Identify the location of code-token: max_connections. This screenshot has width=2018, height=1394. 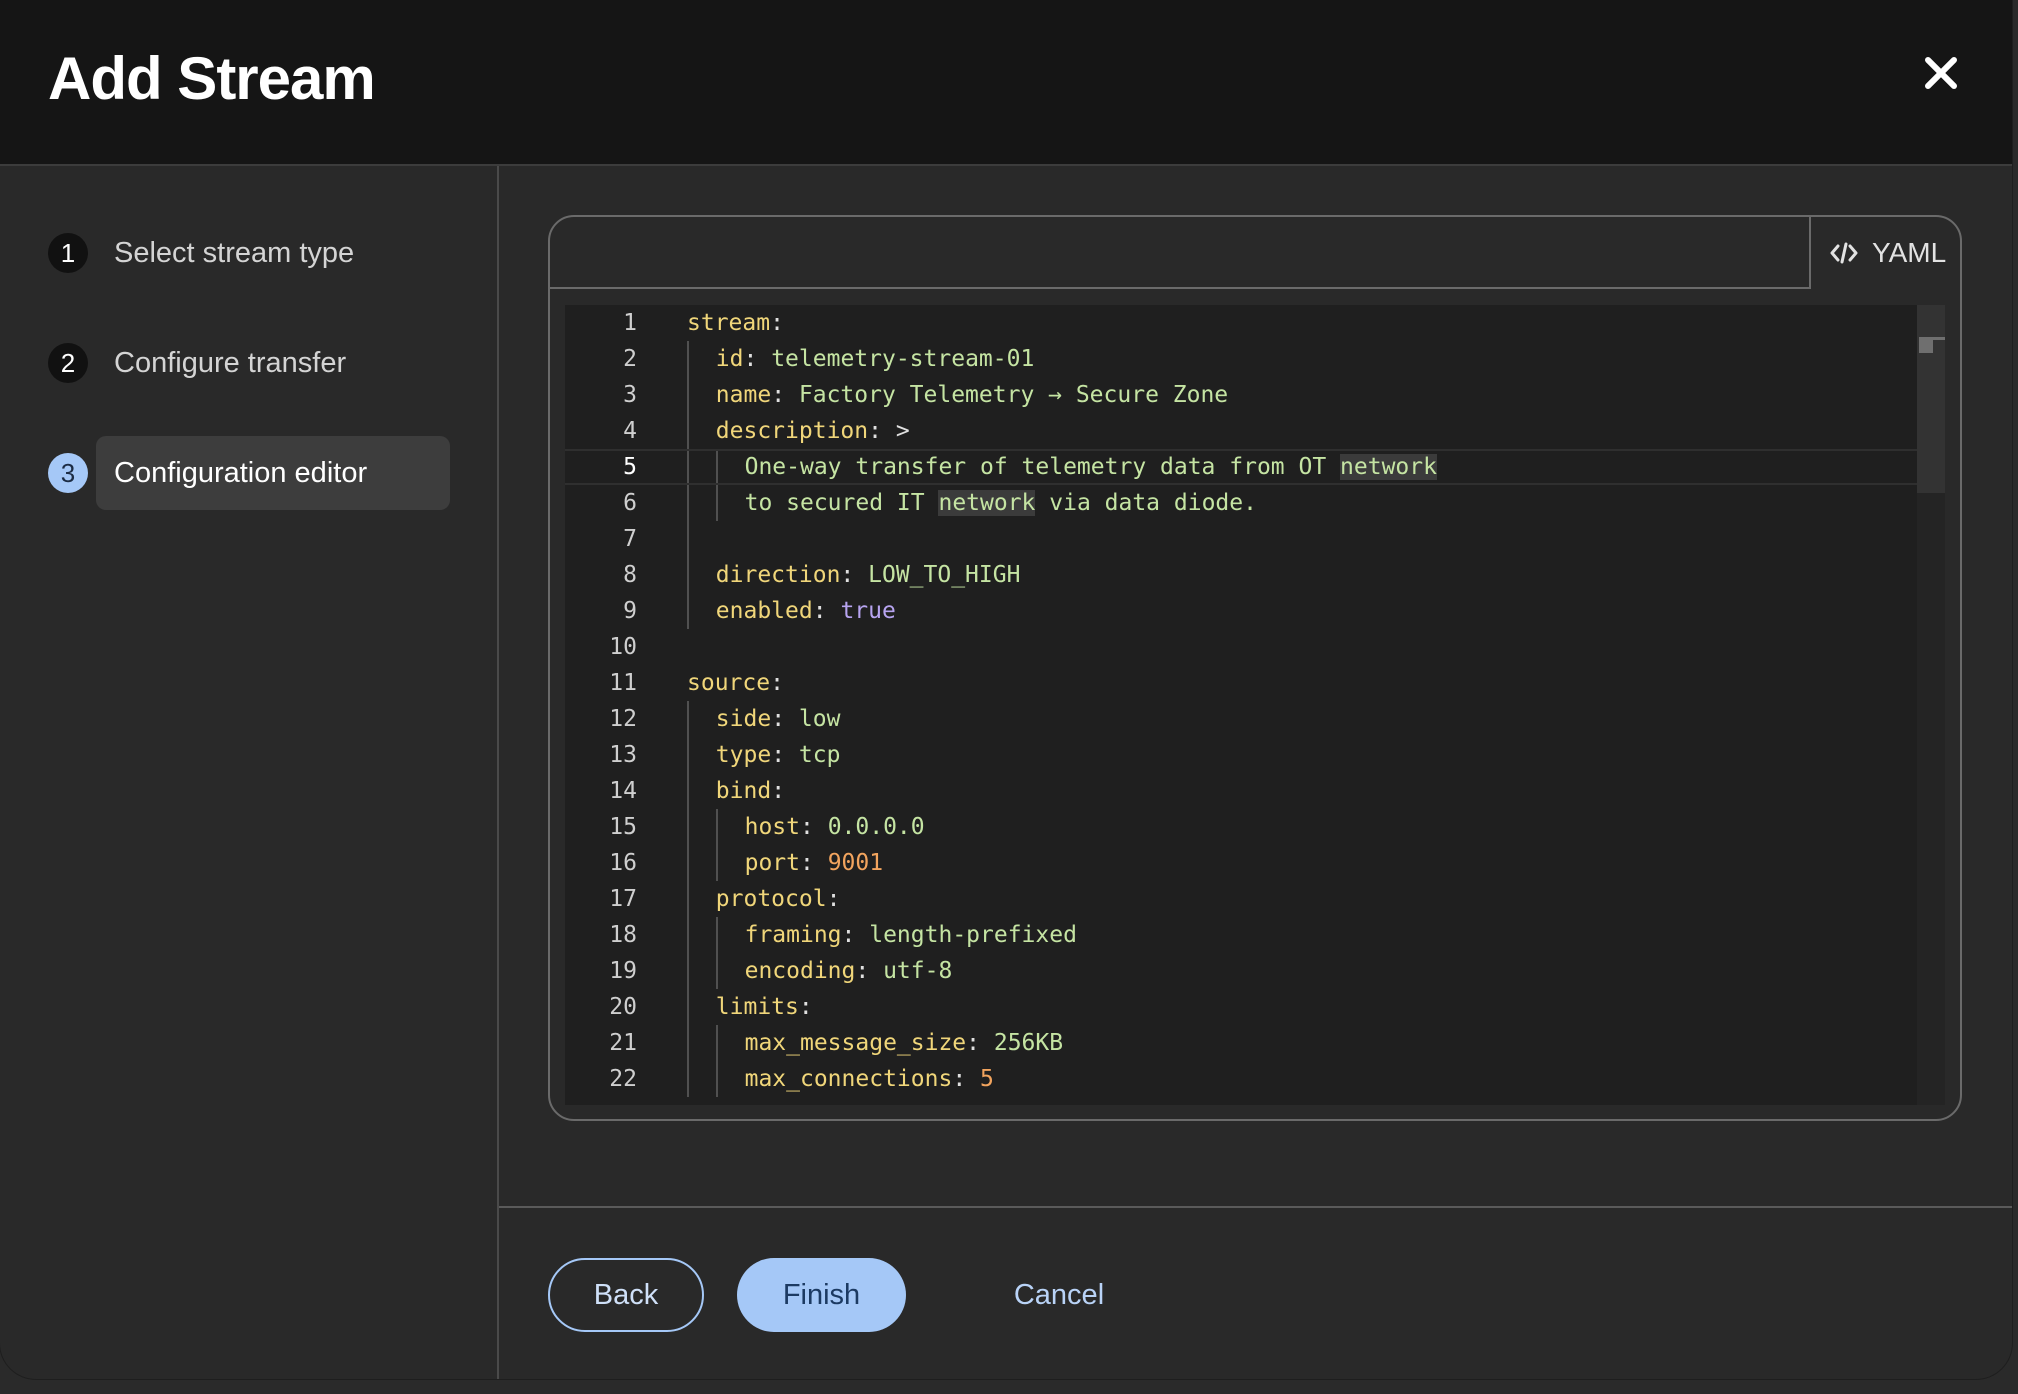
(848, 1079).